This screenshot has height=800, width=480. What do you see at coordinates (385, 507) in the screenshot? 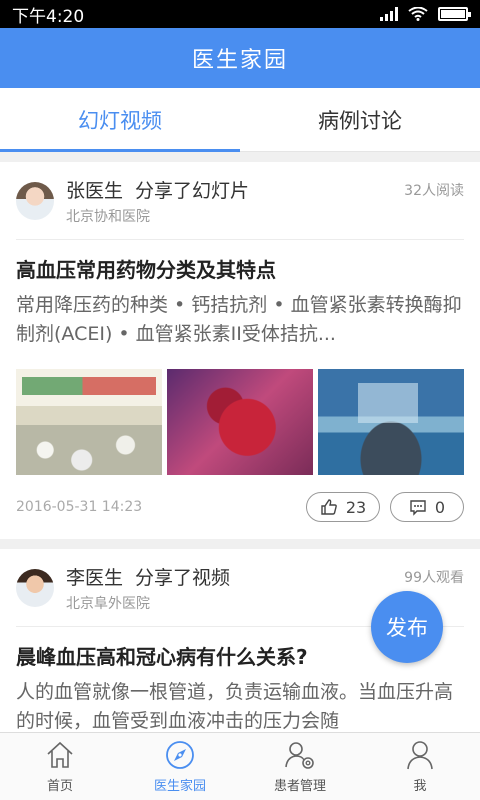
I see `post-actions: 23 0` at bounding box center [385, 507].